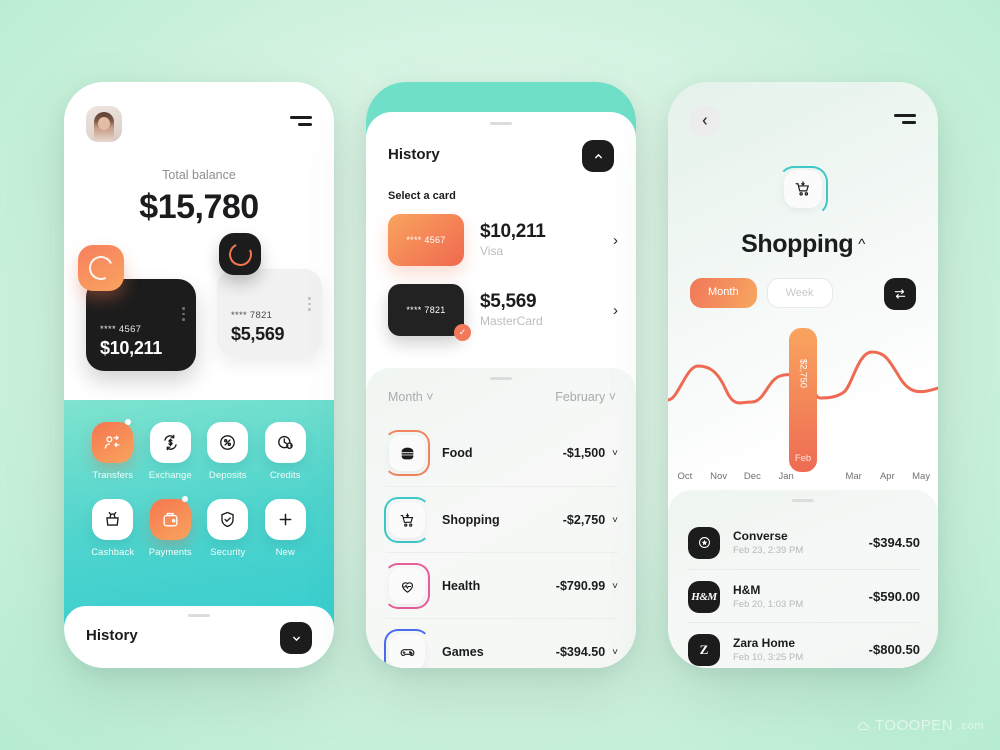 The image size is (1000, 750). What do you see at coordinates (853, 476) in the screenshot?
I see `x-tick: Mar` at bounding box center [853, 476].